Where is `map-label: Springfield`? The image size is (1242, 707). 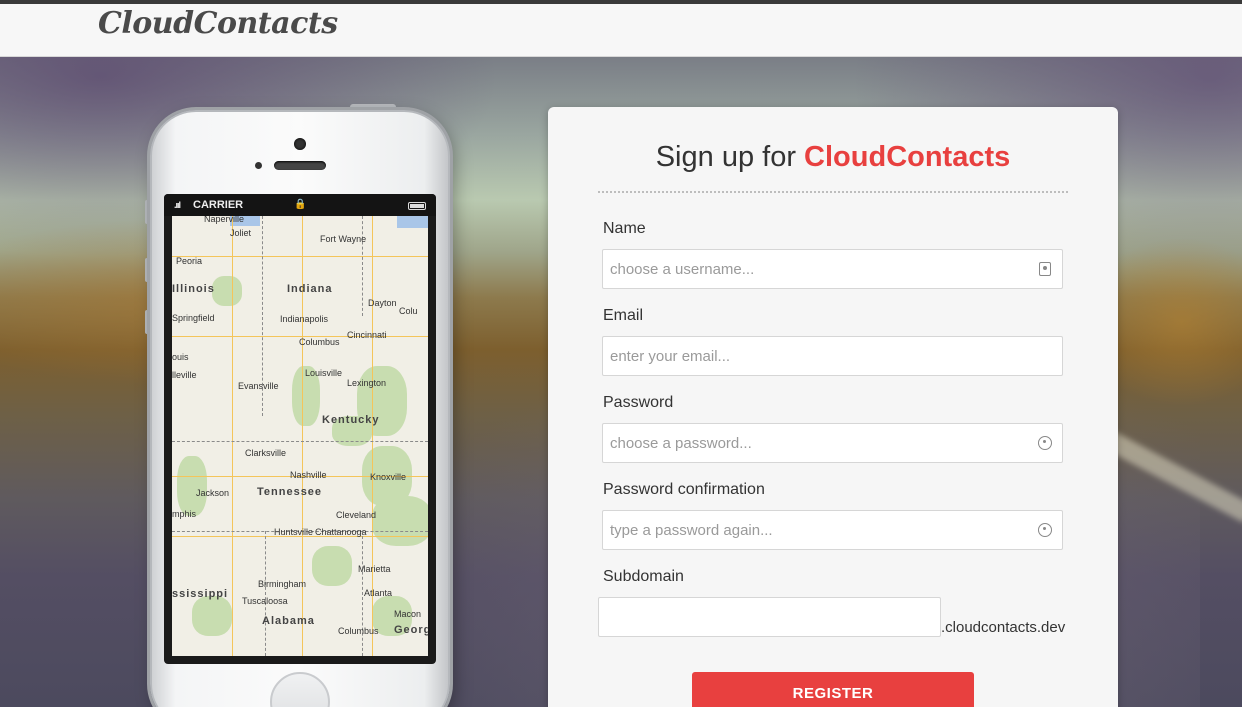 map-label: Springfield is located at coordinates (193, 318).